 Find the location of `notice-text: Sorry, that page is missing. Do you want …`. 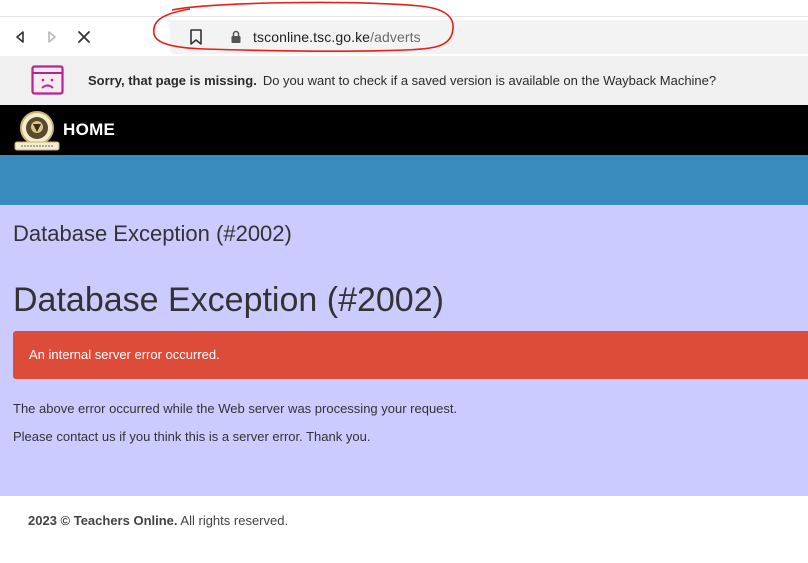

notice-text: Sorry, that page is missing. Do you want … is located at coordinates (402, 80).